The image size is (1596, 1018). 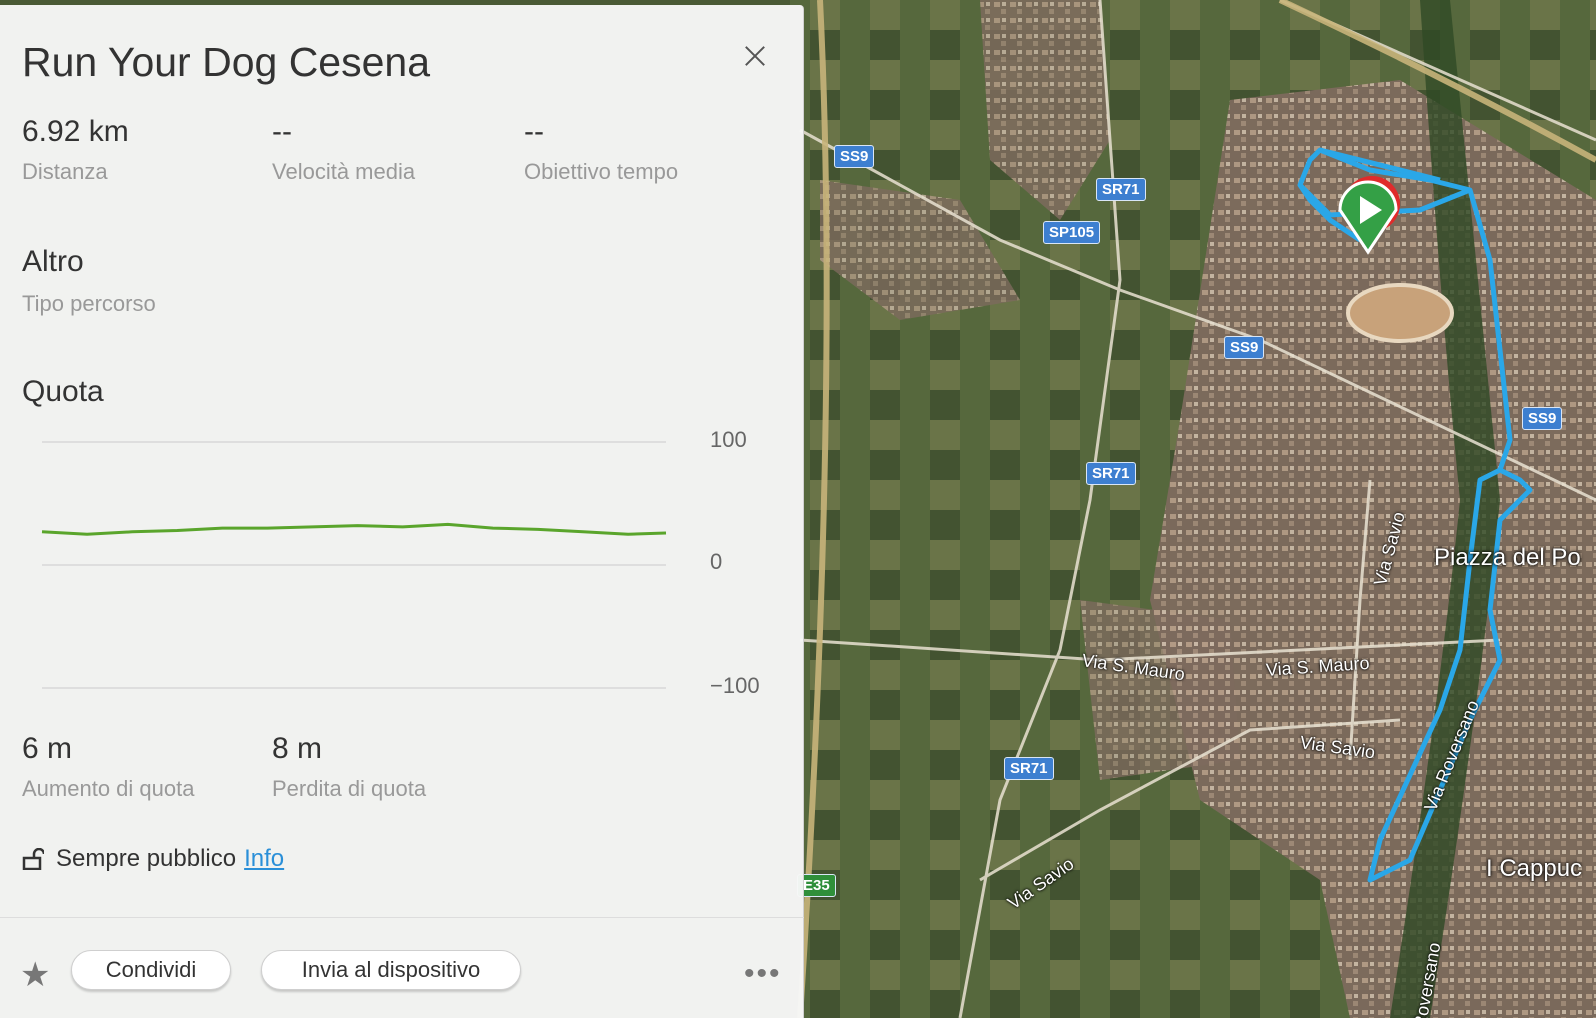 What do you see at coordinates (47, 748) in the screenshot?
I see `elevation-gain-value: 6 m` at bounding box center [47, 748].